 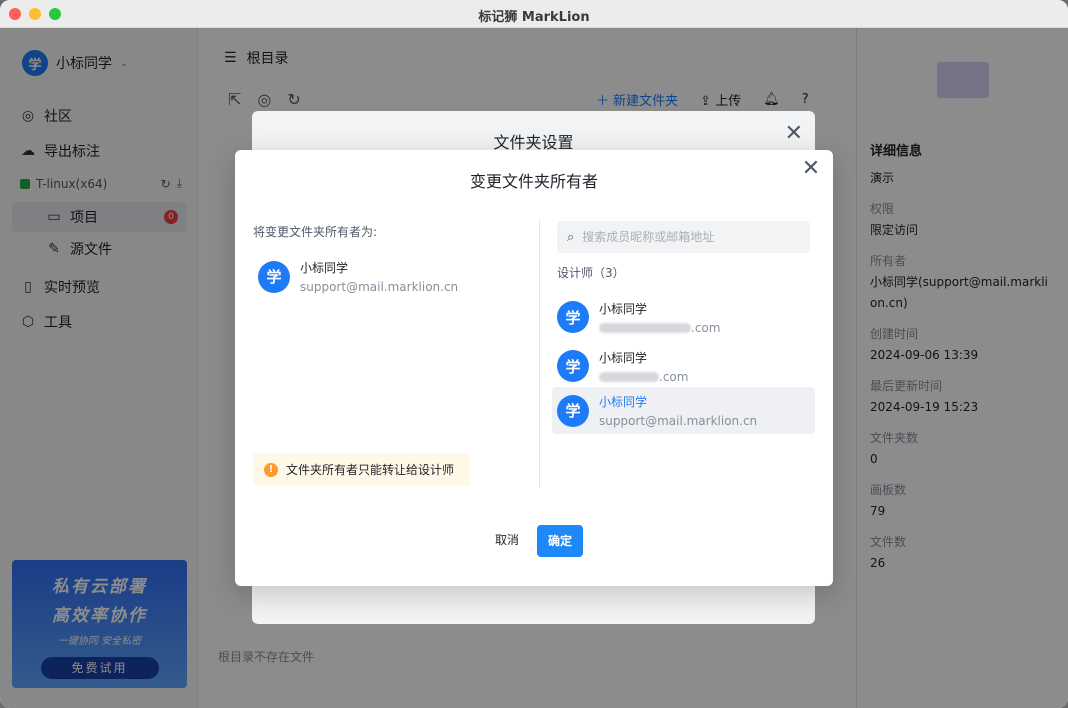 I want to click on search-input, so click(x=687, y=237).